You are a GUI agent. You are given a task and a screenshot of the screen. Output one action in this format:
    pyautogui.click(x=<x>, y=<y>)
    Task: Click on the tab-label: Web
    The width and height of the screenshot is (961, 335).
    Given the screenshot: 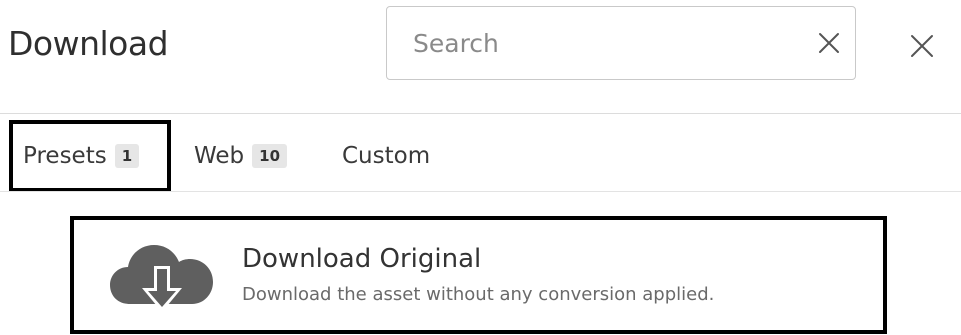 What is the action you would take?
    pyautogui.click(x=219, y=156)
    